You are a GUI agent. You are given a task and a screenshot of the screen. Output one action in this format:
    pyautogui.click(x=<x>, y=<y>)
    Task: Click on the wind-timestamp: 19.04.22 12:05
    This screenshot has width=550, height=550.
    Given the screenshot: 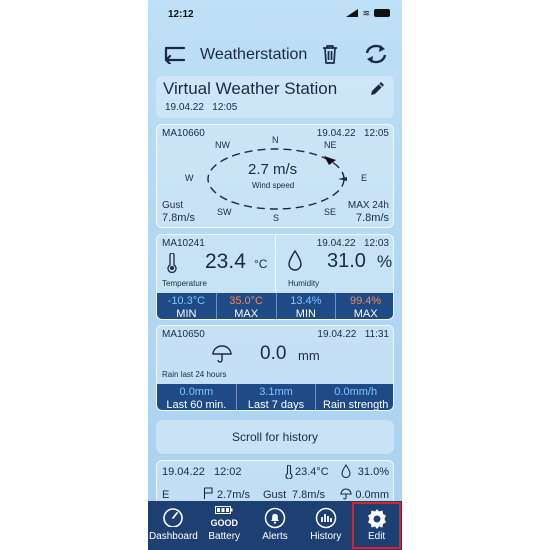 What is the action you would take?
    pyautogui.click(x=353, y=133)
    